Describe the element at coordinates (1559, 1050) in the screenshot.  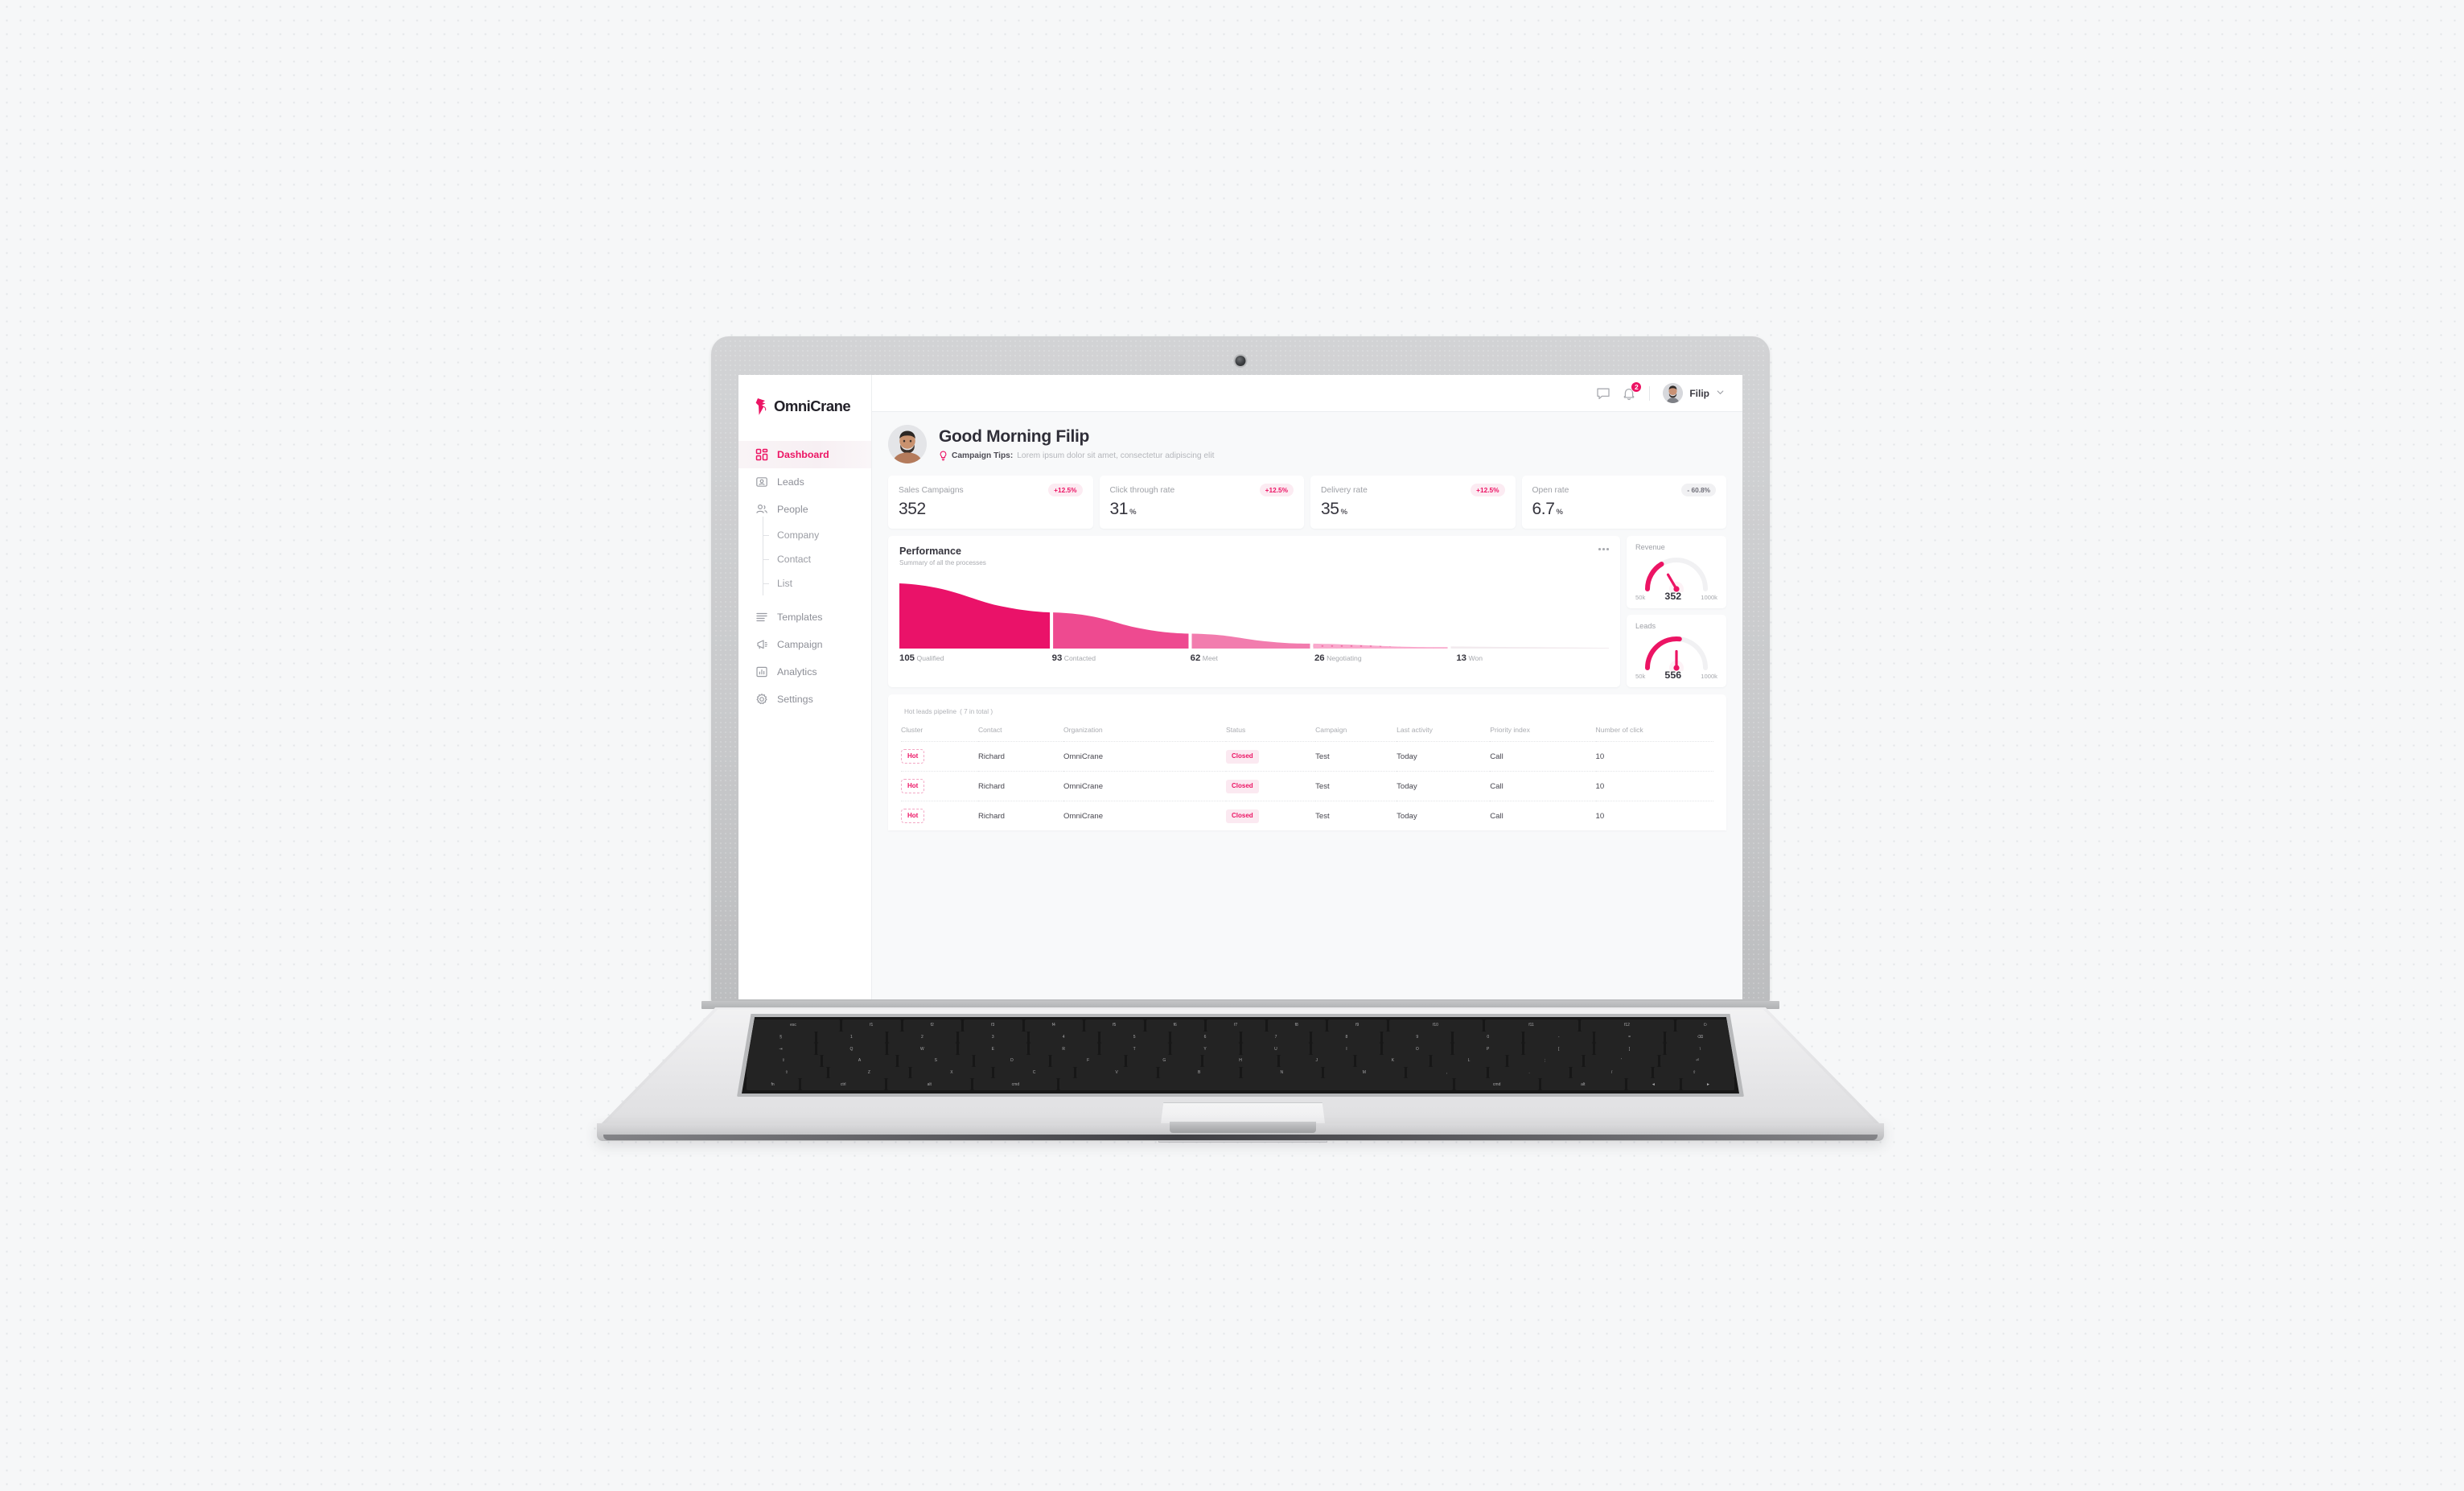
I see `keyboard-key: [` at that location.